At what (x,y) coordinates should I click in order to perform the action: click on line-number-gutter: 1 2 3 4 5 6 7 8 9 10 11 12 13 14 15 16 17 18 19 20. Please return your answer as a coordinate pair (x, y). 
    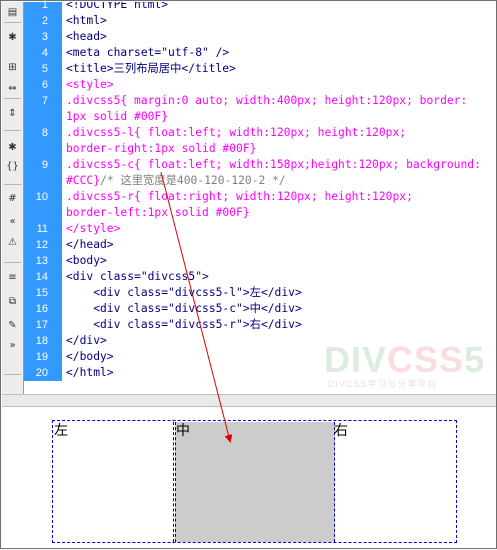
    Looking at the image, I should click on (43, 190).